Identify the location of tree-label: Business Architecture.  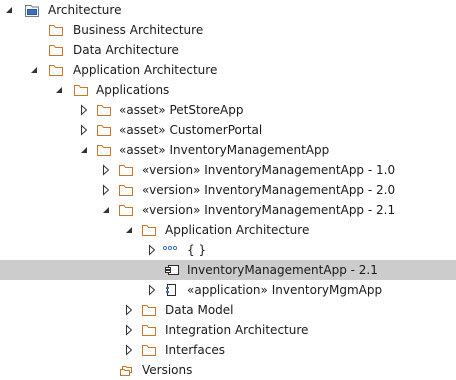
(138, 30).